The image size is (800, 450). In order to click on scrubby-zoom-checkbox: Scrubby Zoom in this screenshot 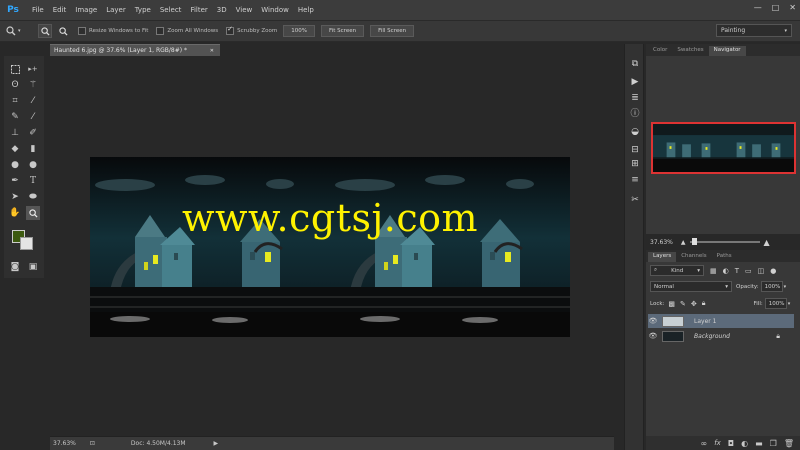, I will do `click(251, 31)`.